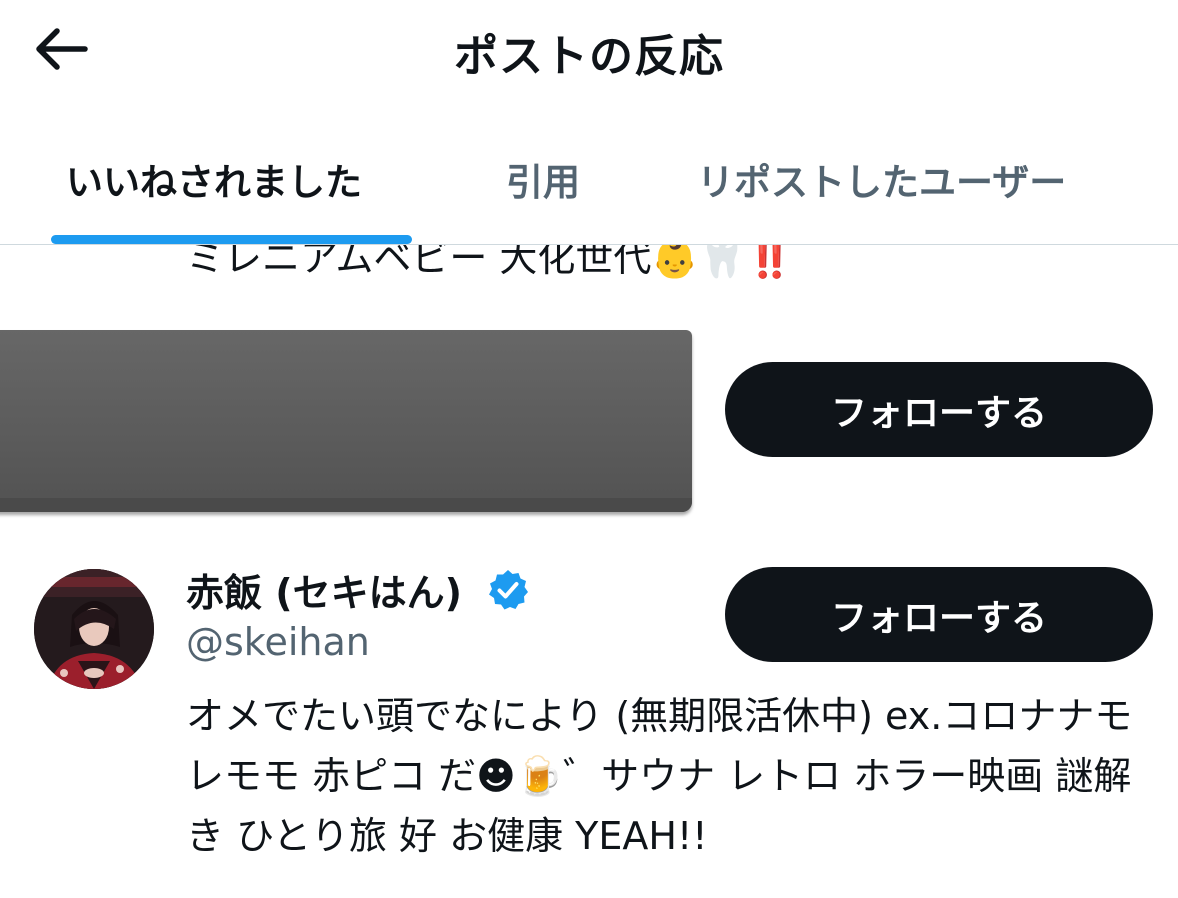 The width and height of the screenshot is (1178, 898). I want to click on follow-button-previous-user: フォローする, so click(939, 409).